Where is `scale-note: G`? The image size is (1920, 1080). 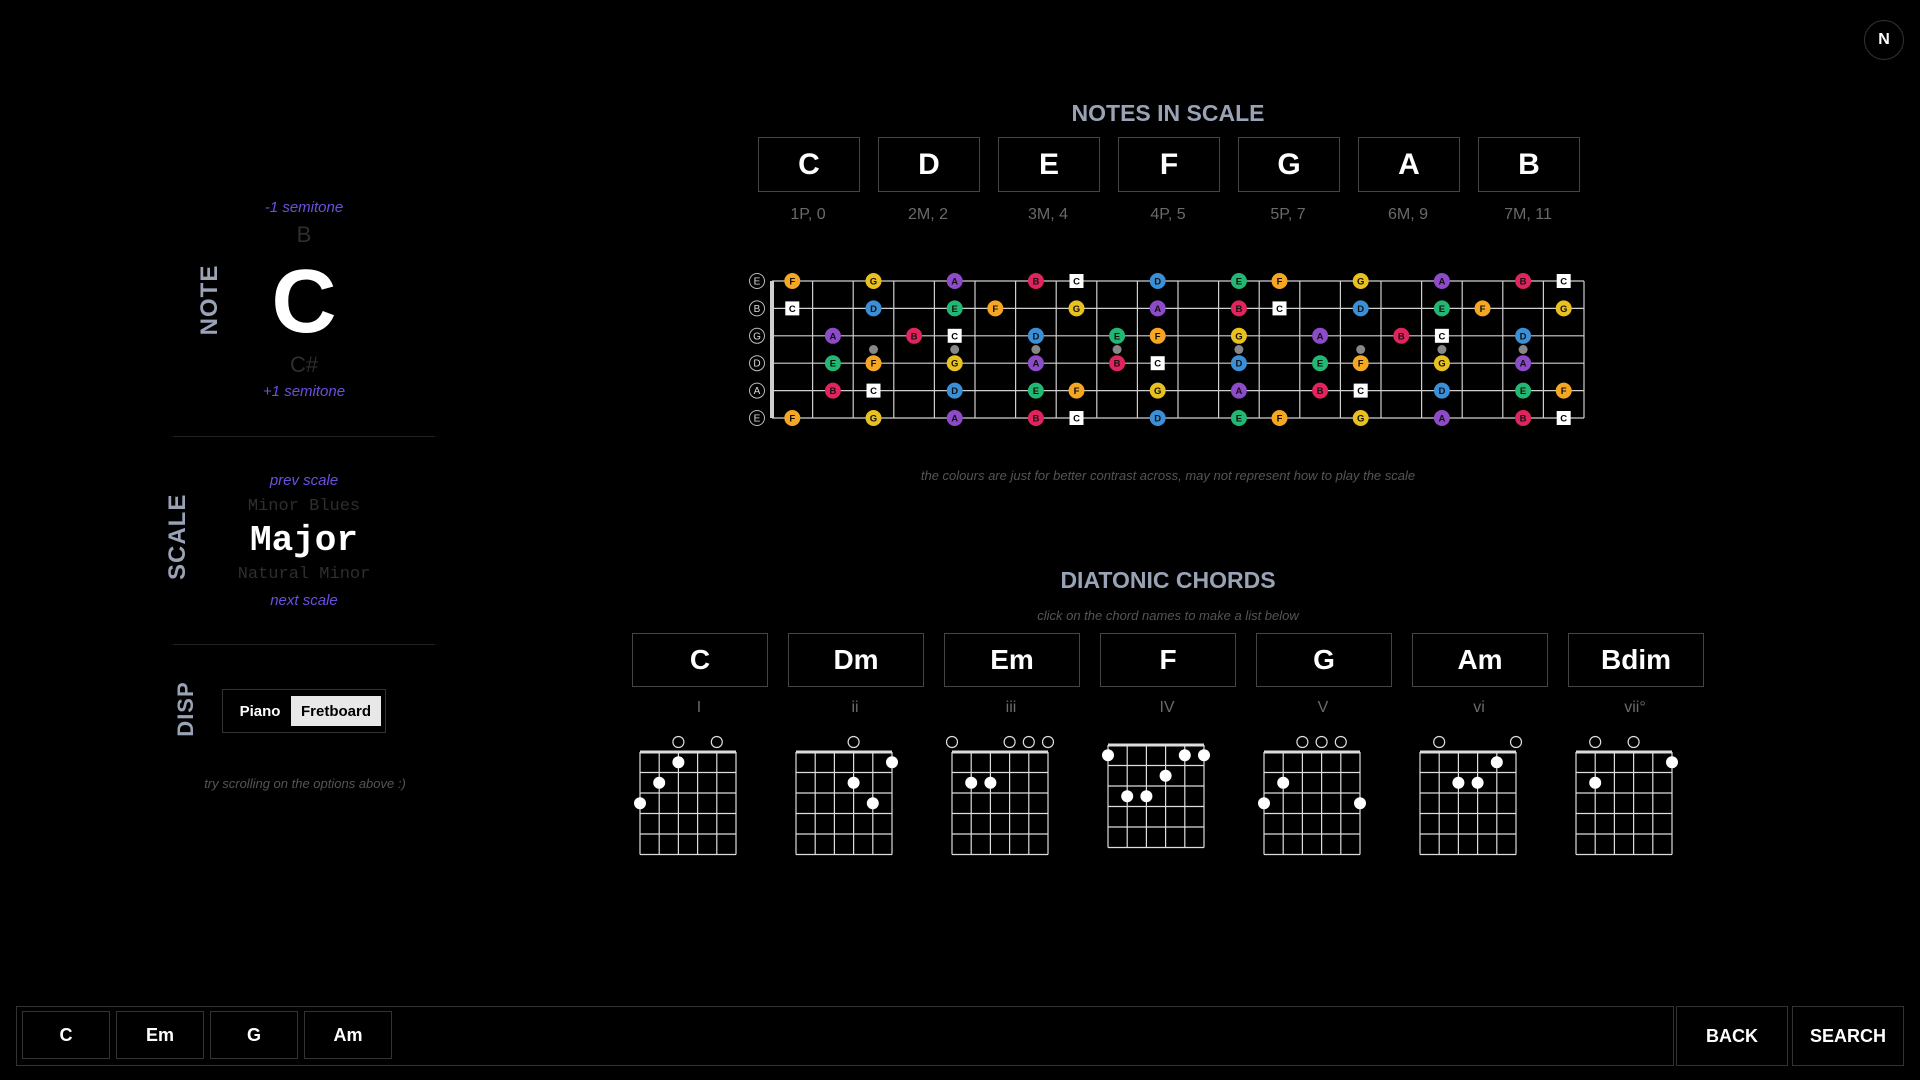
scale-note: G is located at coordinates (1289, 164).